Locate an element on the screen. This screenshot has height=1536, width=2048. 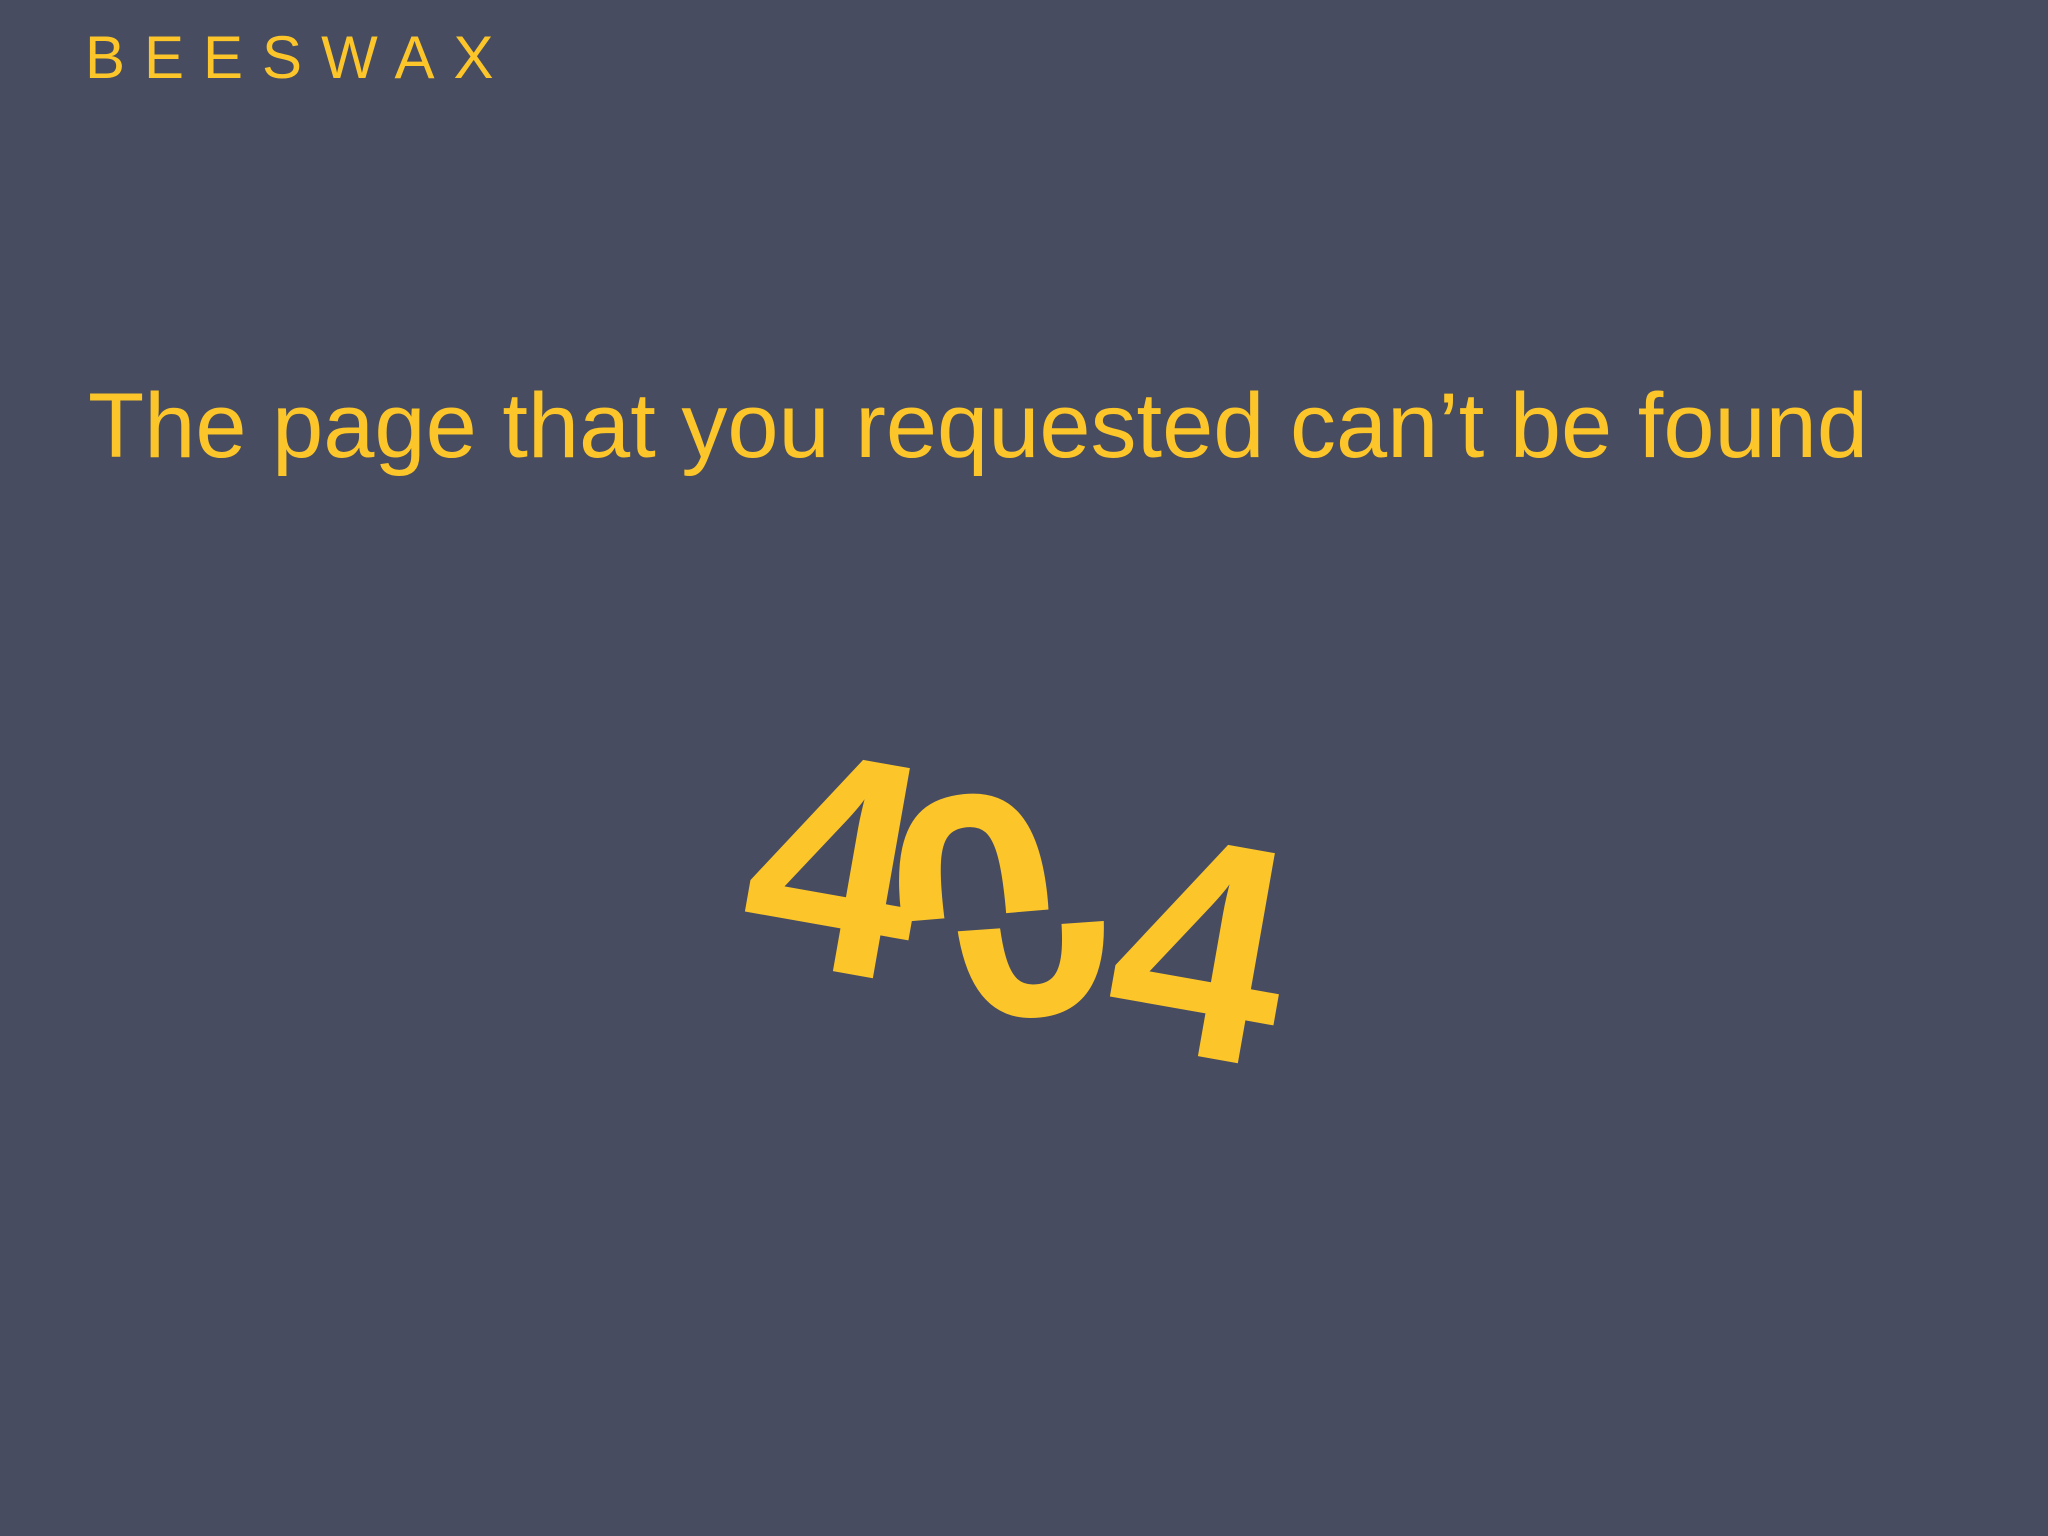
error-digit-3: 4 is located at coordinates (1202, 931).